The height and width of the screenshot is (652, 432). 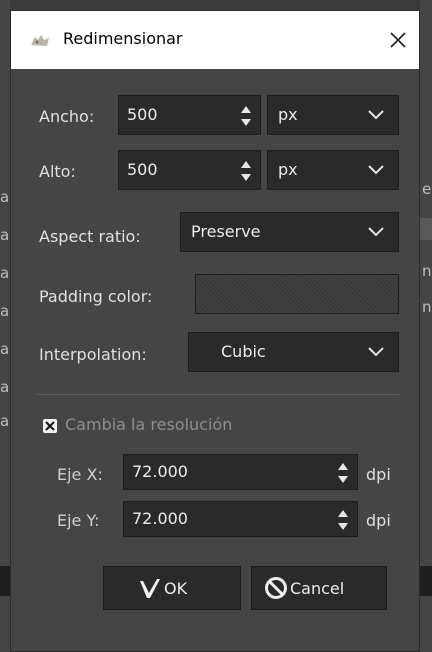 What do you see at coordinates (40, 40) in the screenshot?
I see `gimp-icon` at bounding box center [40, 40].